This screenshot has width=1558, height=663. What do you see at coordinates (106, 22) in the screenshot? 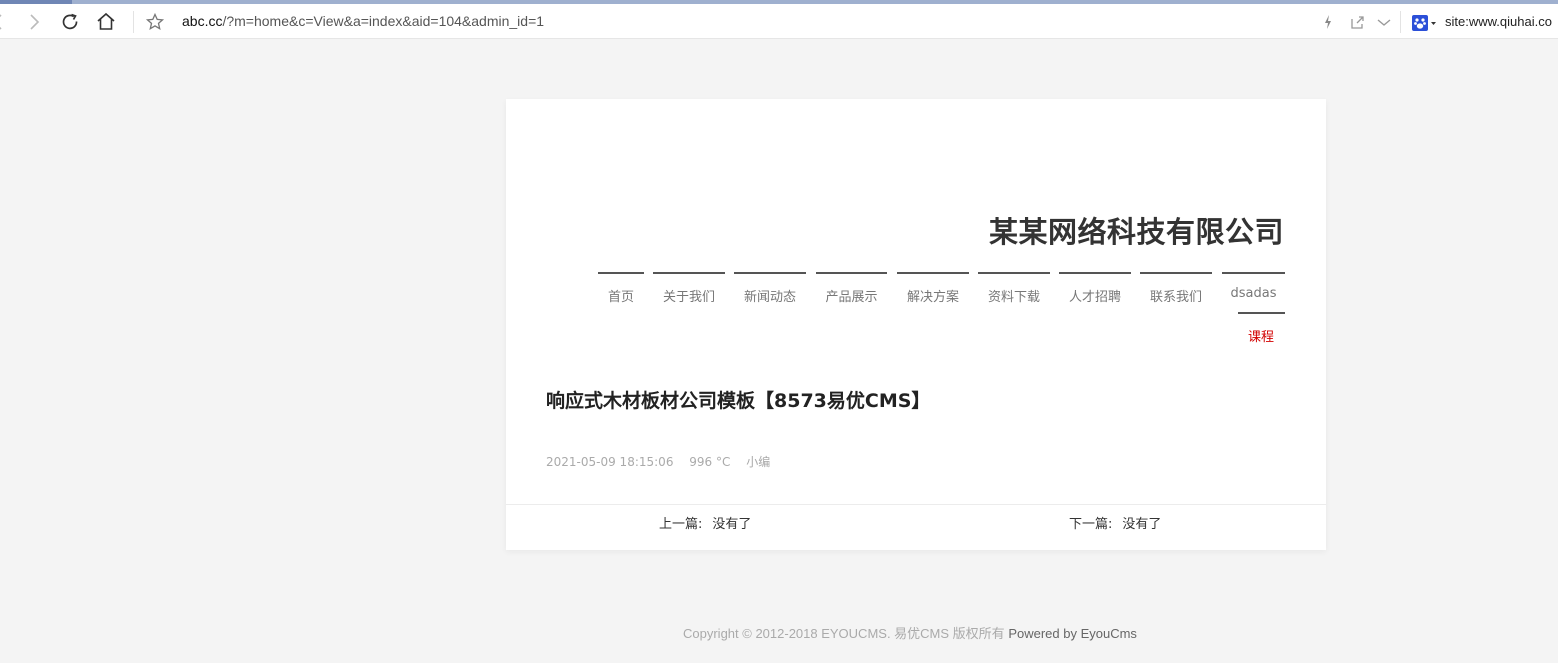
I see `home-icon` at bounding box center [106, 22].